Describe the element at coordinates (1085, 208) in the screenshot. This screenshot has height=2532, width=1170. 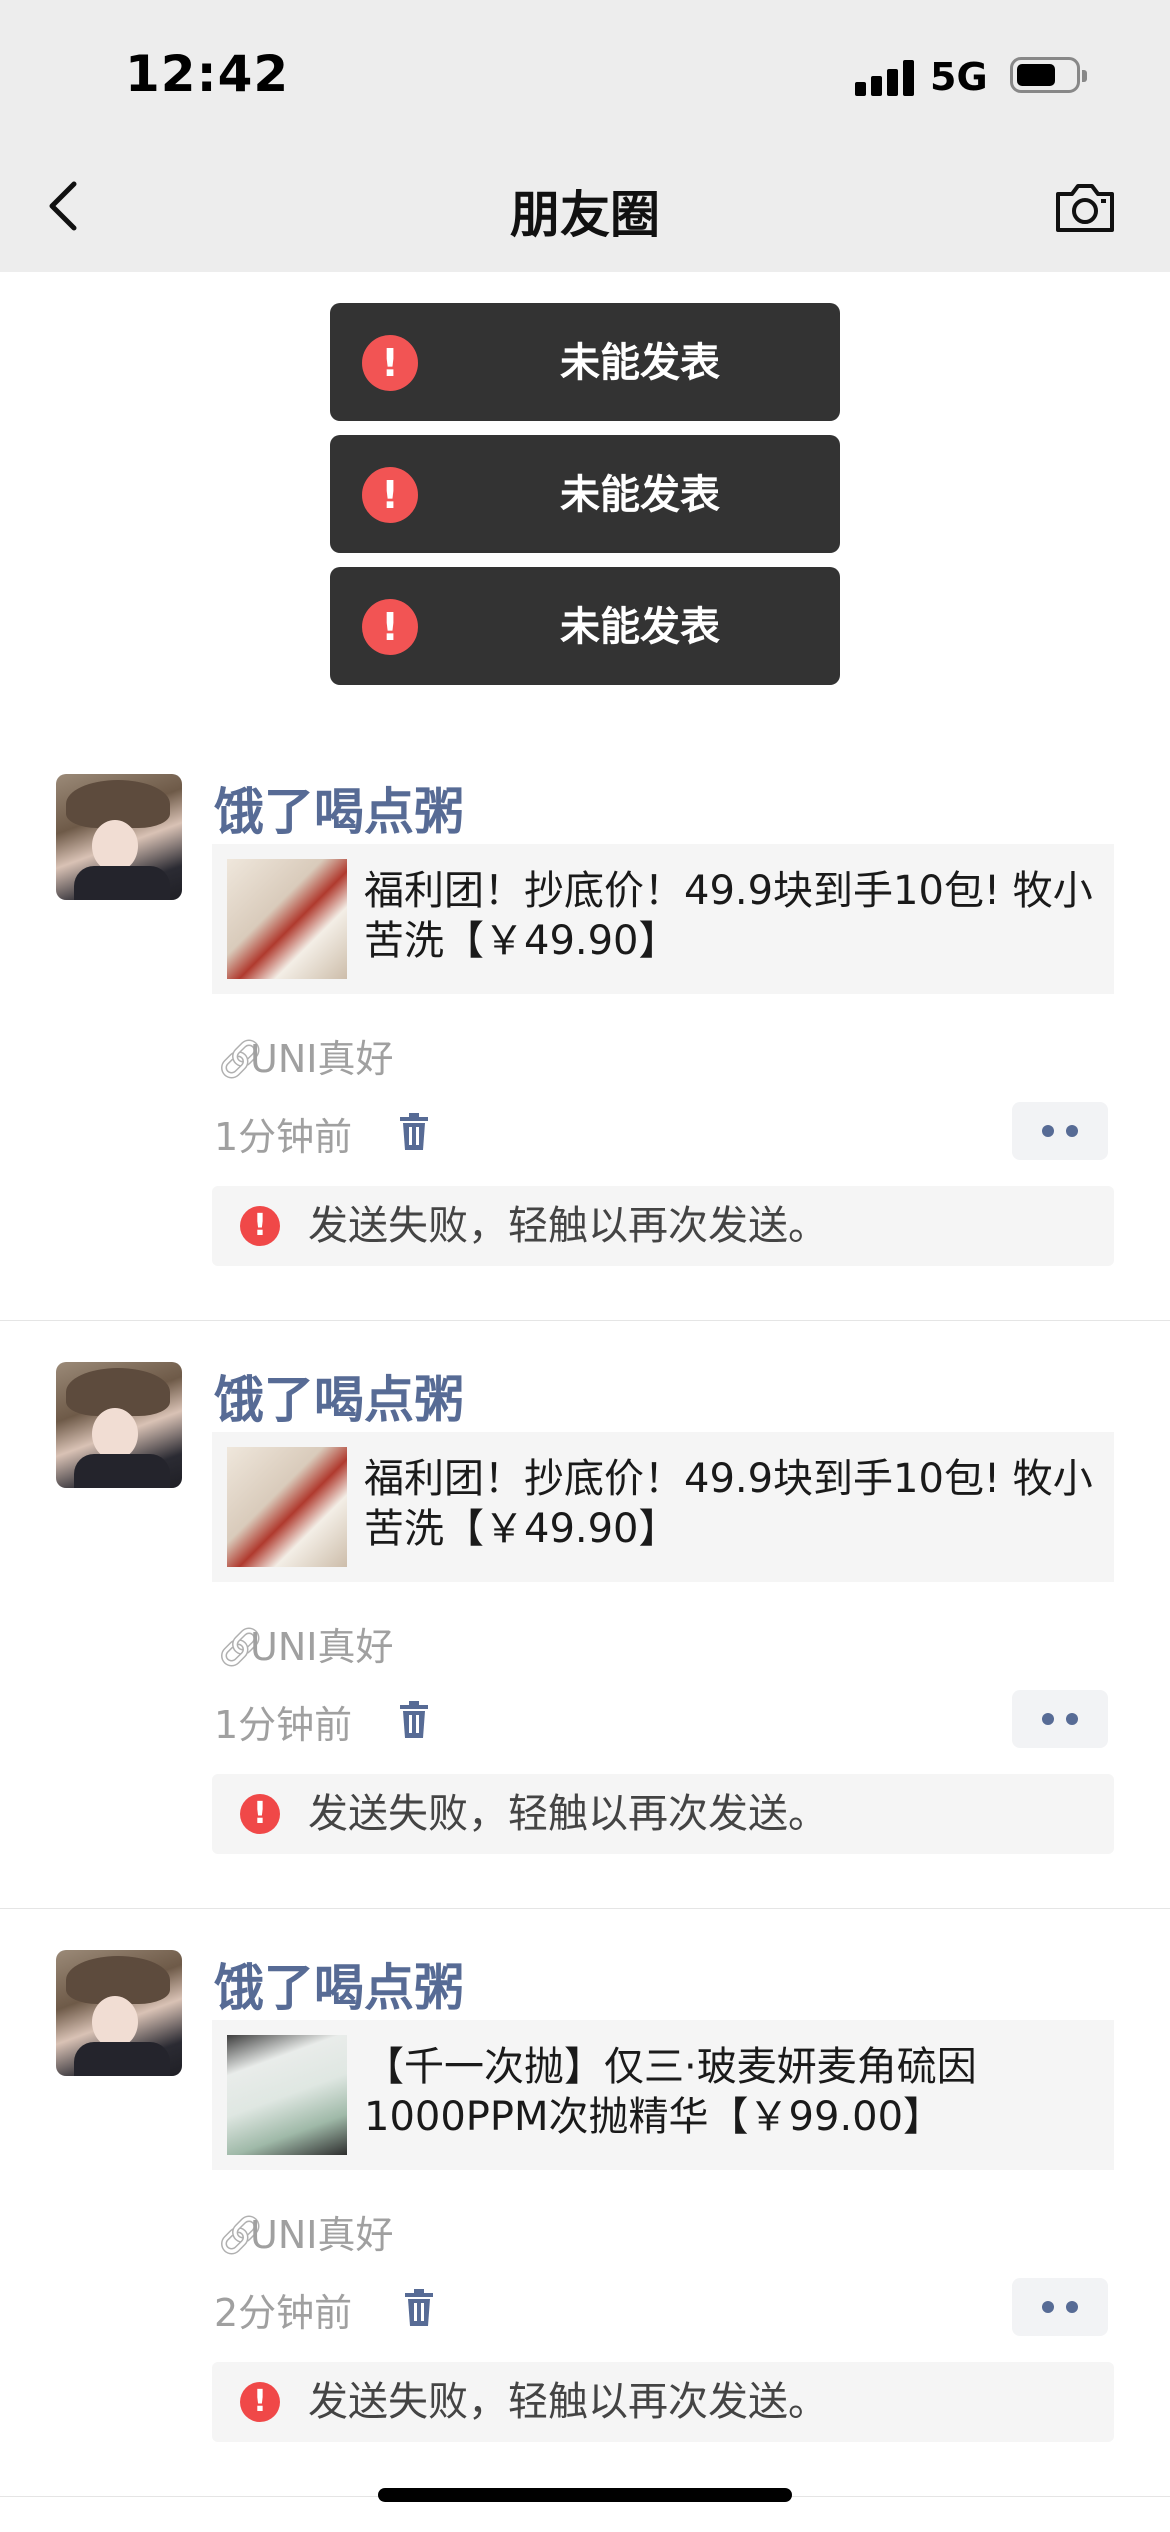
I see `camera-icon` at that location.